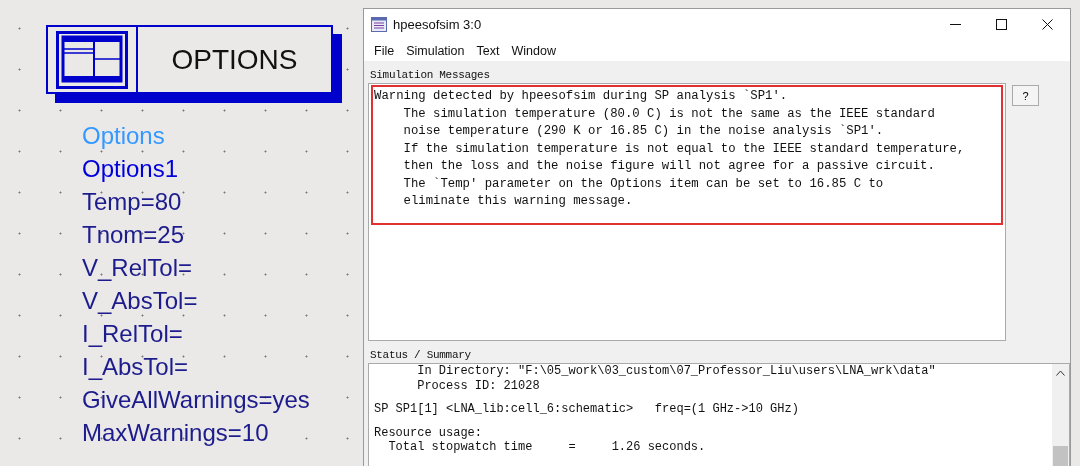  What do you see at coordinates (420, 355) in the screenshot?
I see `section-label: Status / Summary` at bounding box center [420, 355].